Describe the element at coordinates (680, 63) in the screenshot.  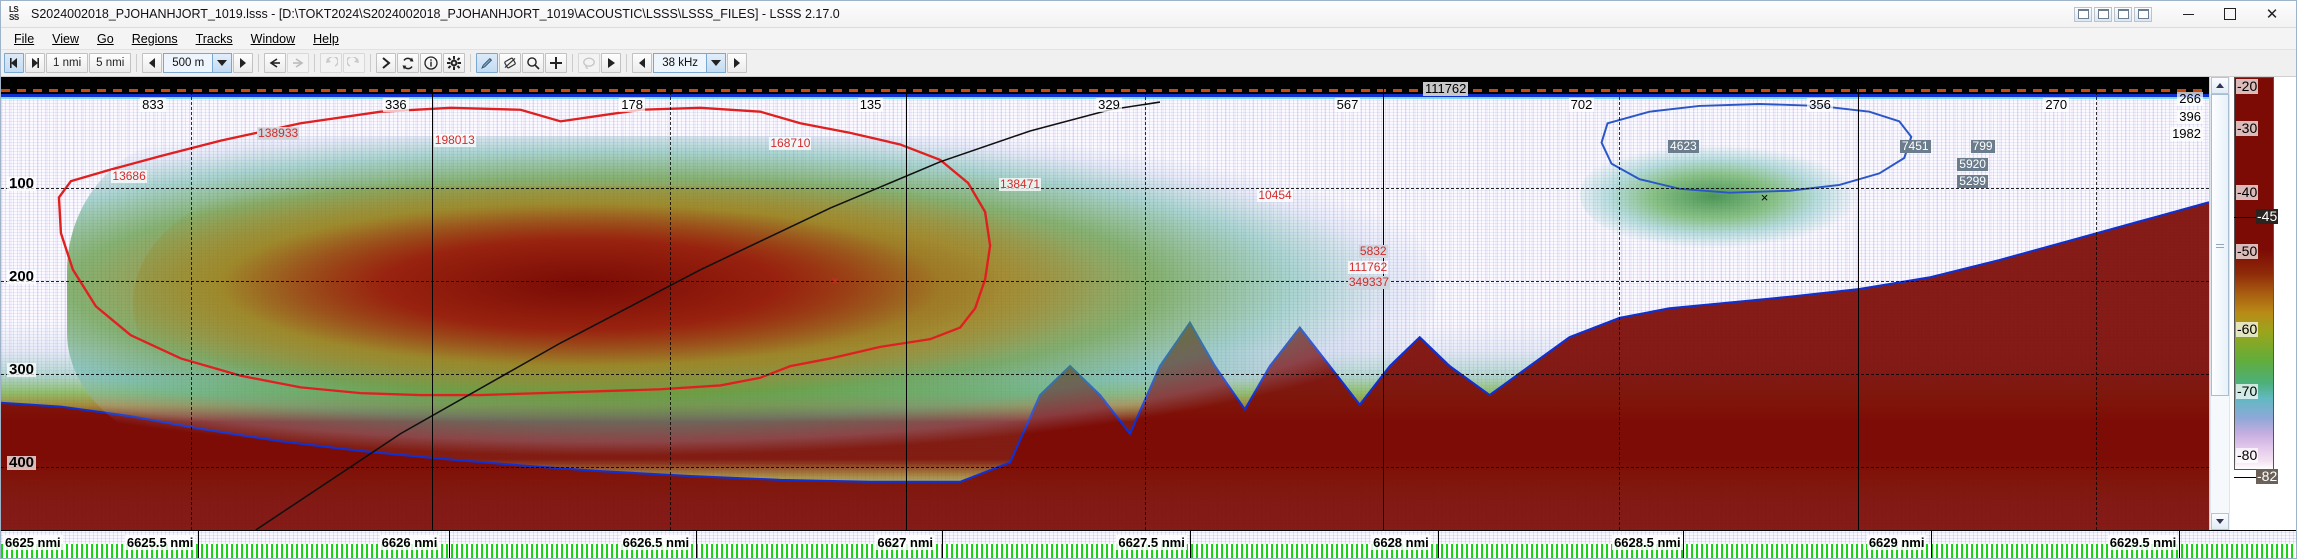
I see `frequency-value: 38 kHz` at that location.